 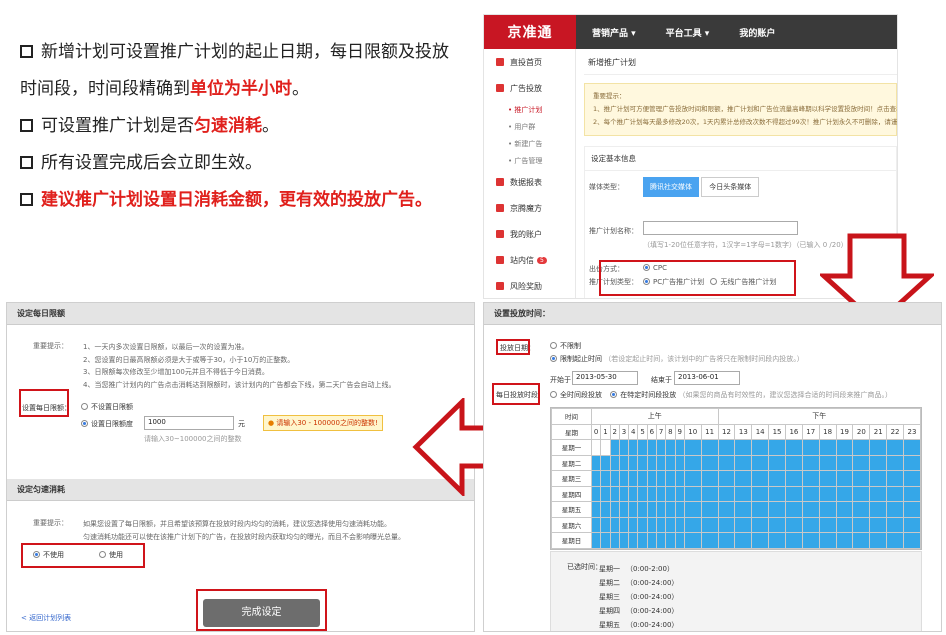 What do you see at coordinates (529, 126) in the screenshot?
I see `sidebar-sub-users: • 用户群` at bounding box center [529, 126].